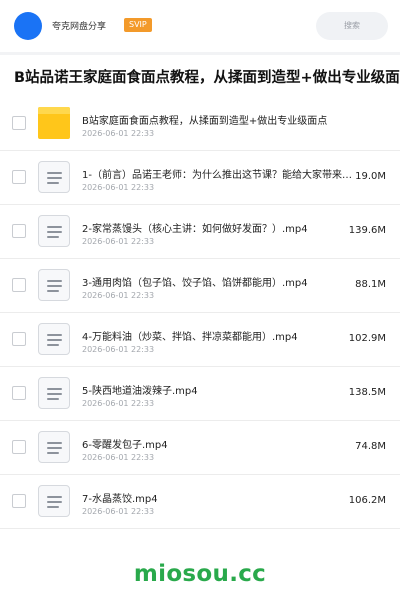  I want to click on footer: miosou.cc, so click(200, 573).